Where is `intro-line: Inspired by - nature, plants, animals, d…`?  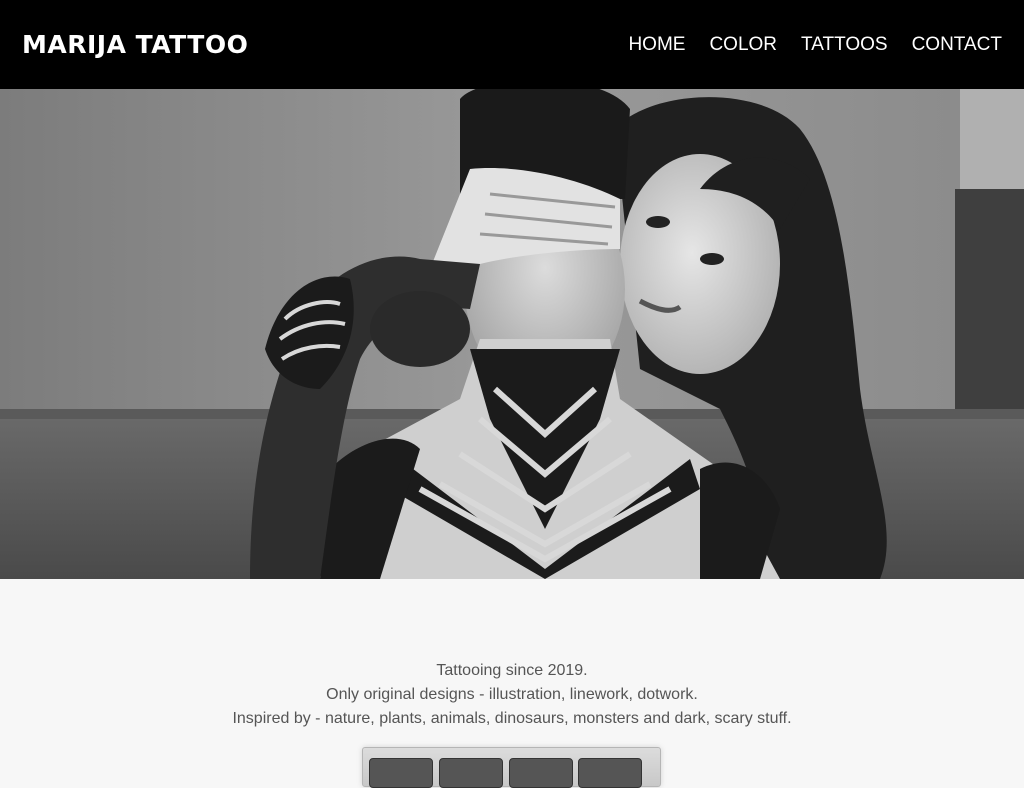 intro-line: Inspired by - nature, plants, animals, d… is located at coordinates (512, 718).